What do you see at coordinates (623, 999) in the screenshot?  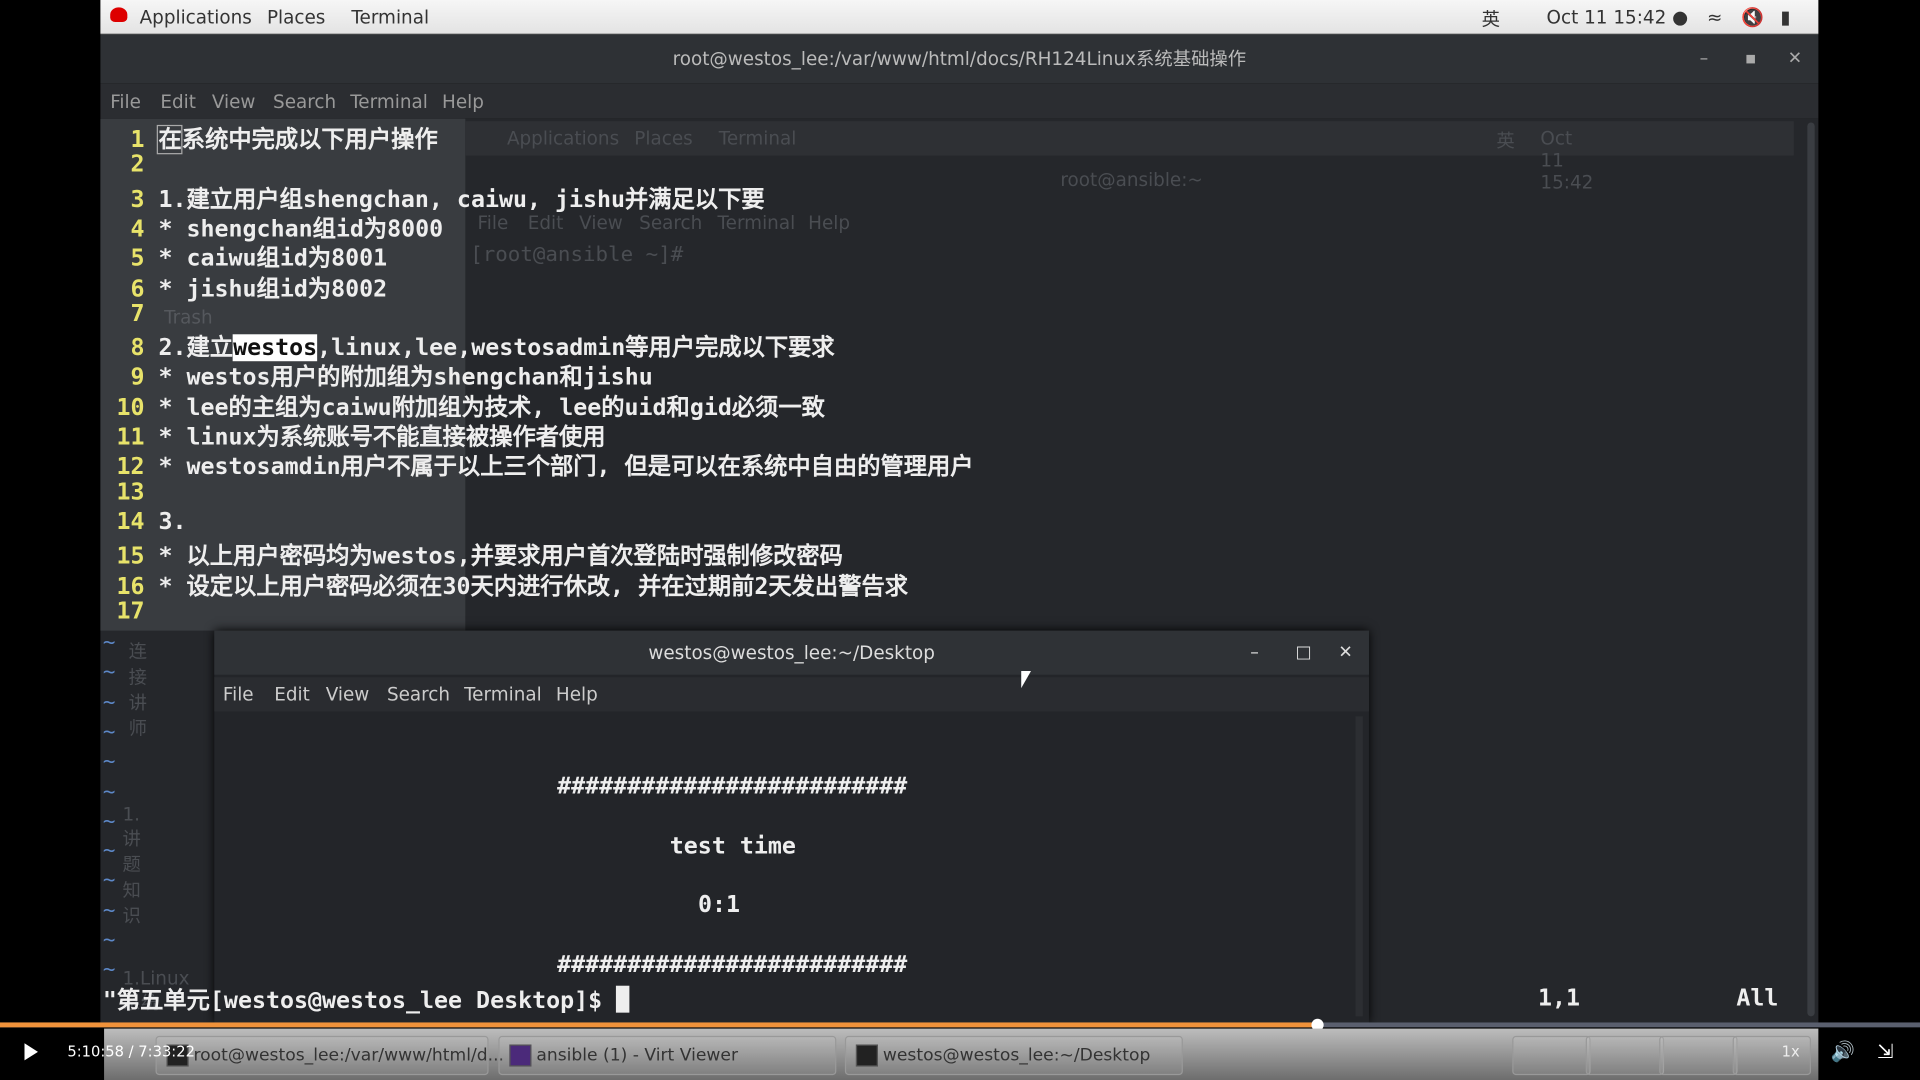 I see `cursor` at bounding box center [623, 999].